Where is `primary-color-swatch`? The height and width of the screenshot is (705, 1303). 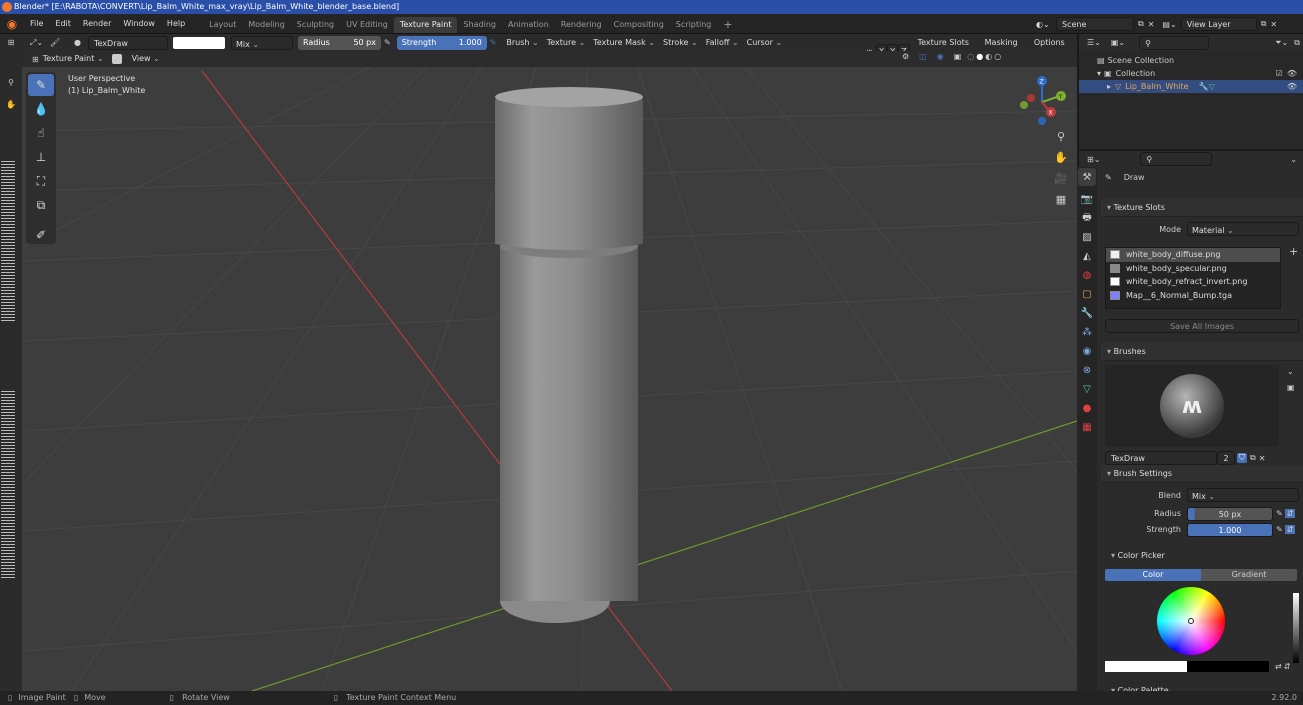 primary-color-swatch is located at coordinates (1146, 666).